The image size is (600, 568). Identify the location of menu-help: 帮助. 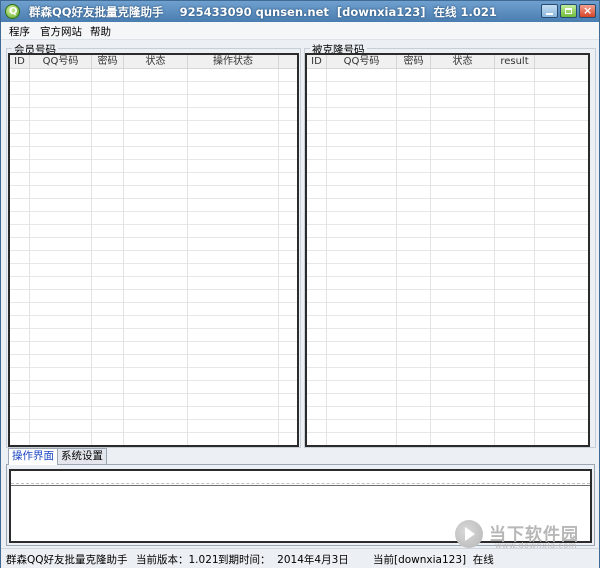
(100, 31).